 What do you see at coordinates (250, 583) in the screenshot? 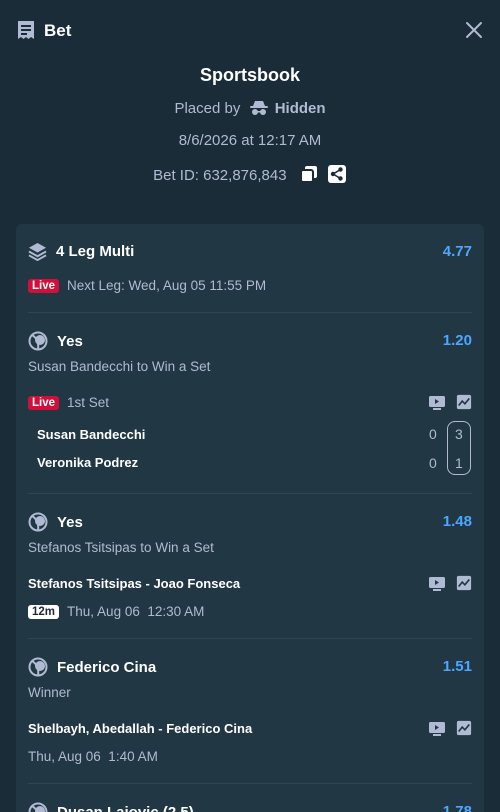
I see `leg-2-match: Stefanos Tsitsipas - Joao Fonseca` at bounding box center [250, 583].